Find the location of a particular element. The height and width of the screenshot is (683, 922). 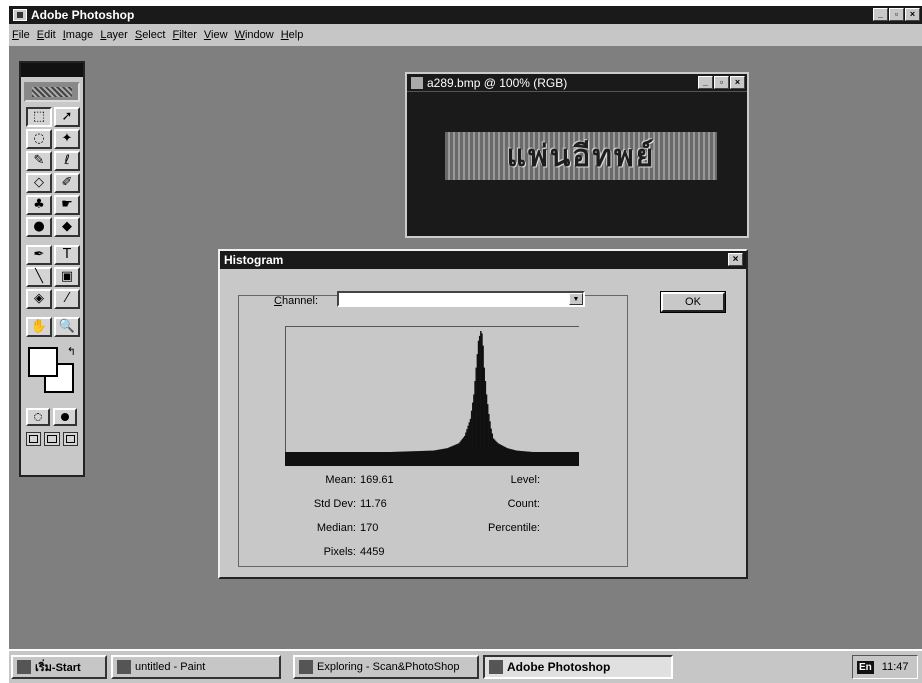

image-document-window: a289.bmp @ 100% (RGB) _ ▫ × แพ่นอีทพย์ is located at coordinates (577, 155).